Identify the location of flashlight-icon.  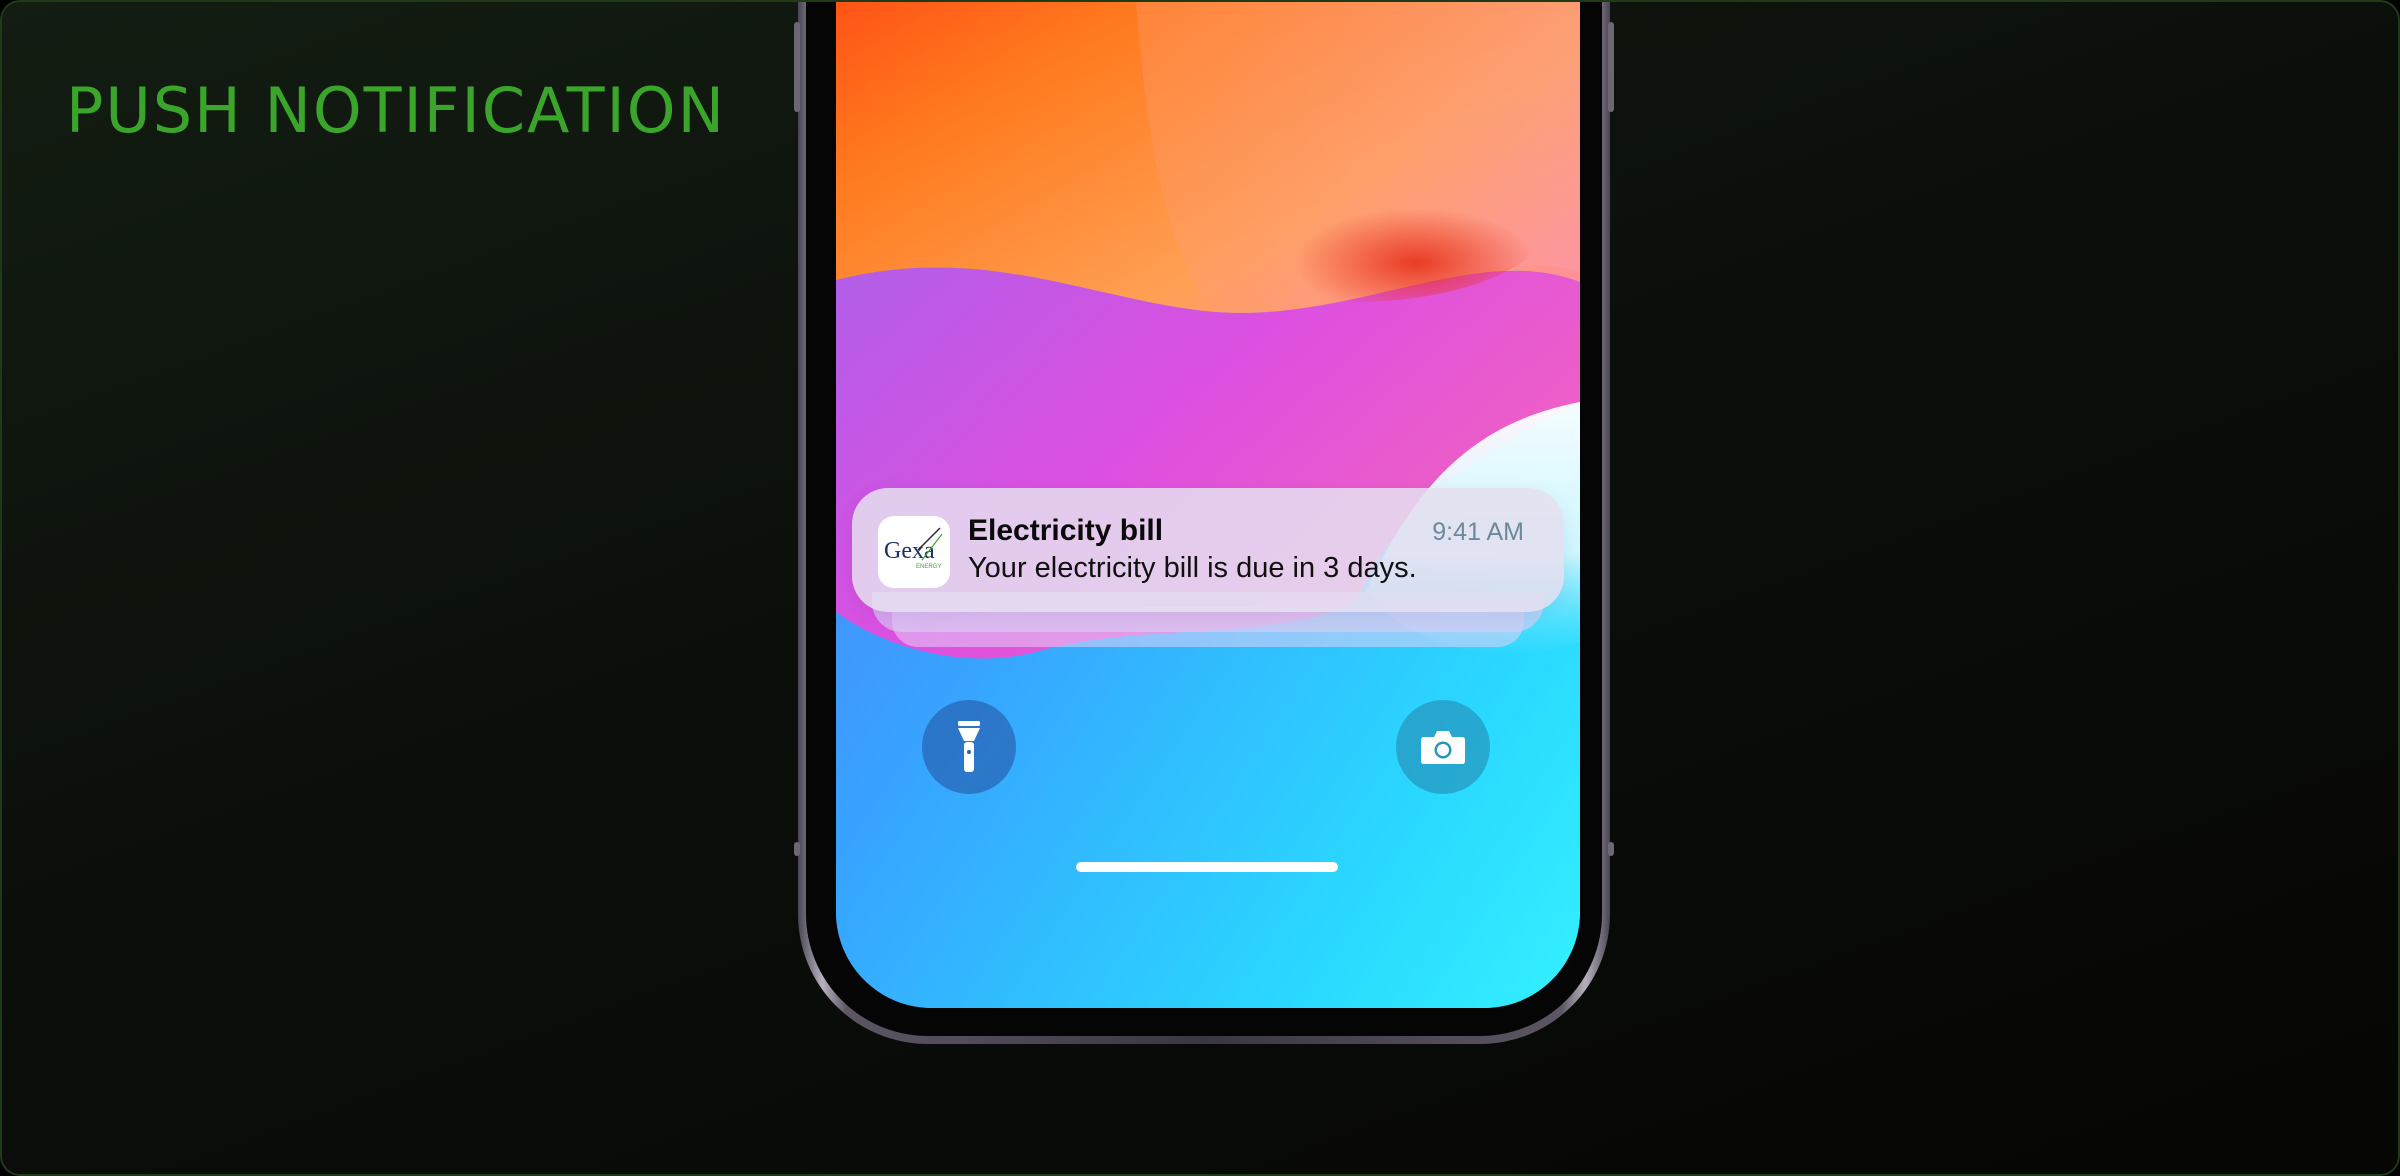
(969, 746).